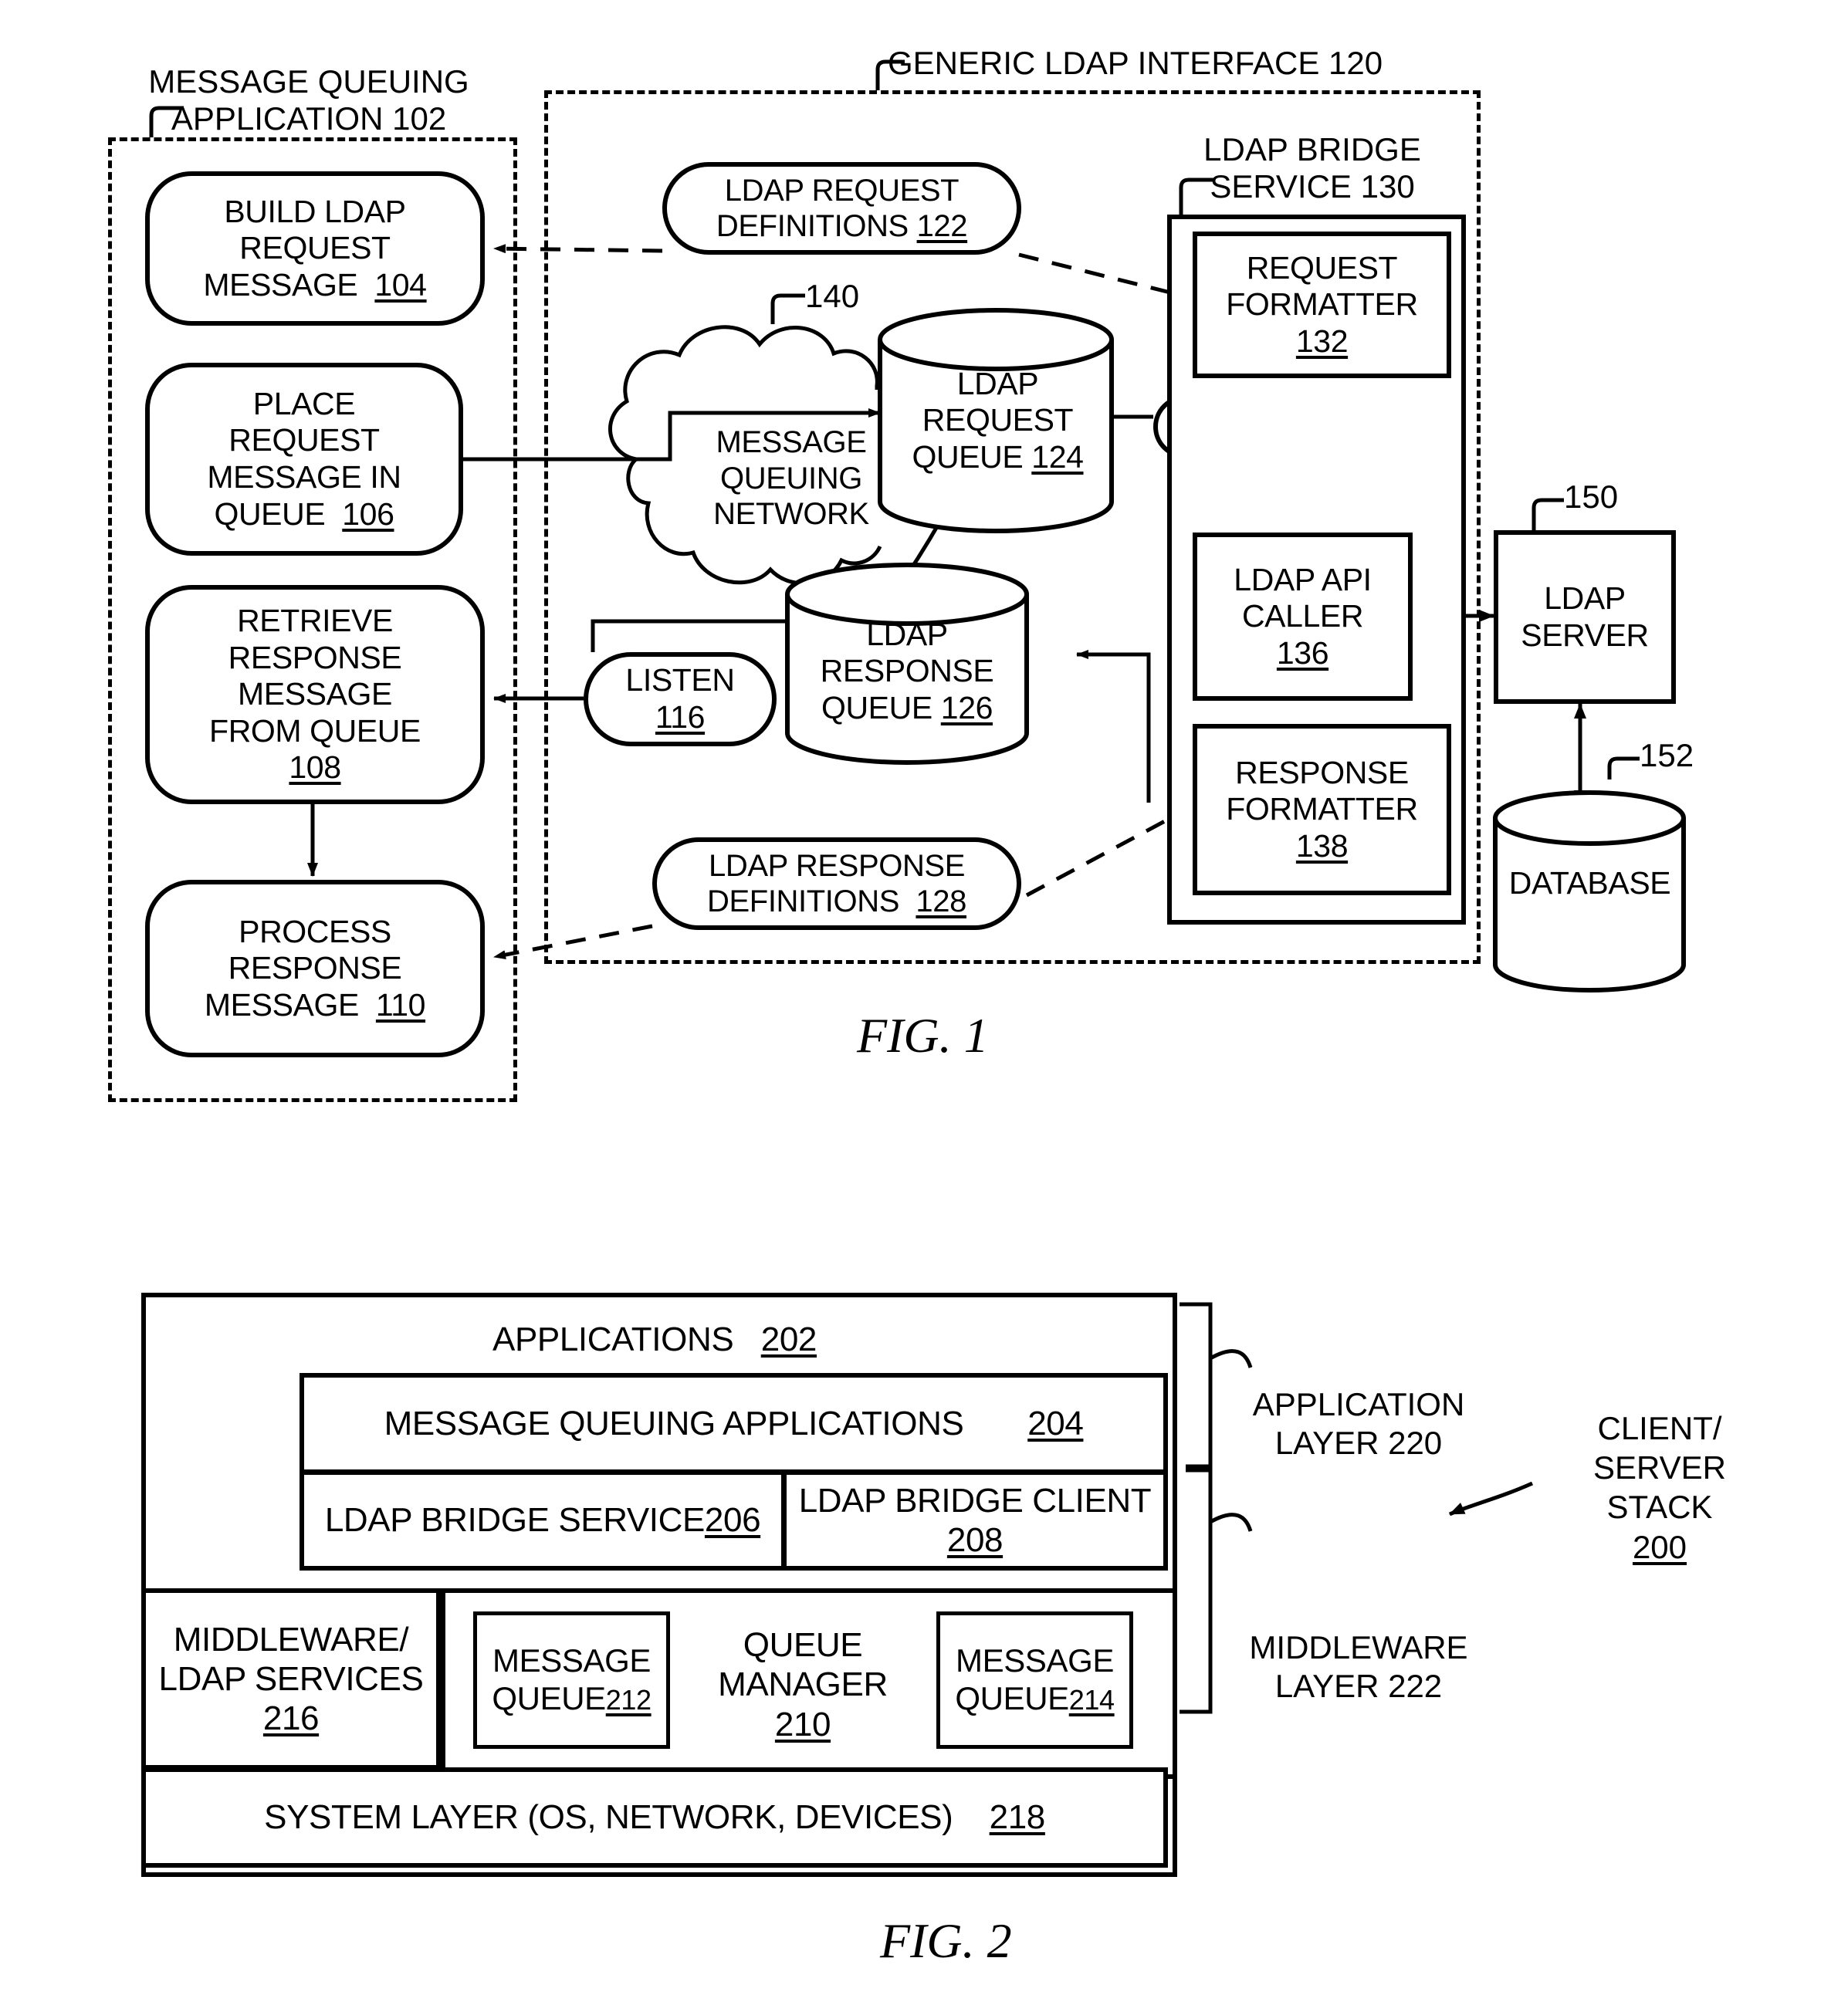  I want to click on node-response-formatter: RESPONSE FORMATTER 138, so click(1322, 809).